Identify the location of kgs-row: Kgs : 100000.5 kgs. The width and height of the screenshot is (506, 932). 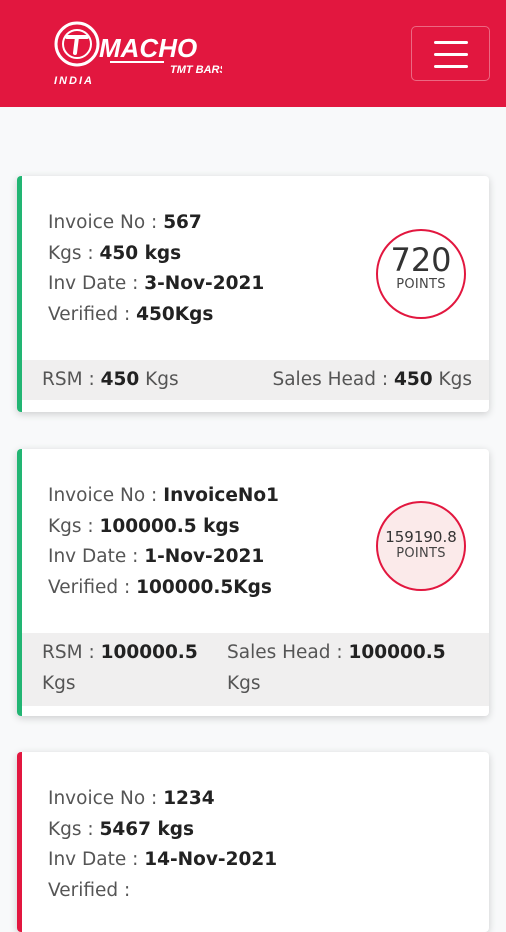
(163, 527).